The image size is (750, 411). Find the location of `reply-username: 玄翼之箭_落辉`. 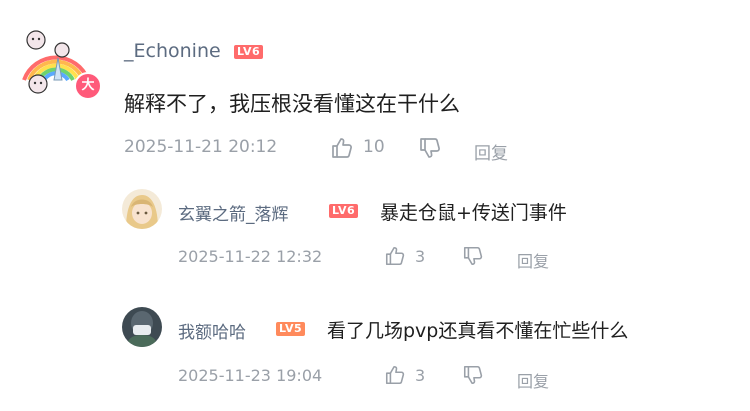

reply-username: 玄翼之箭_落辉 is located at coordinates (233, 212).